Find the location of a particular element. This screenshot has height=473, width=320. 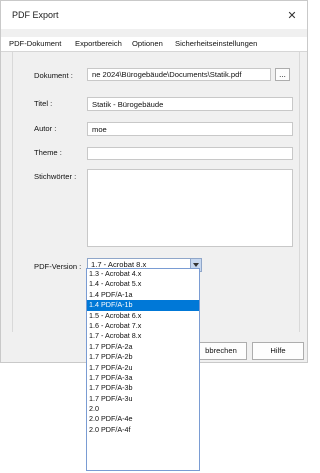

document-path-field: ne 2024\Bürogebäude\Documents\Statik.pdf is located at coordinates (179, 74).